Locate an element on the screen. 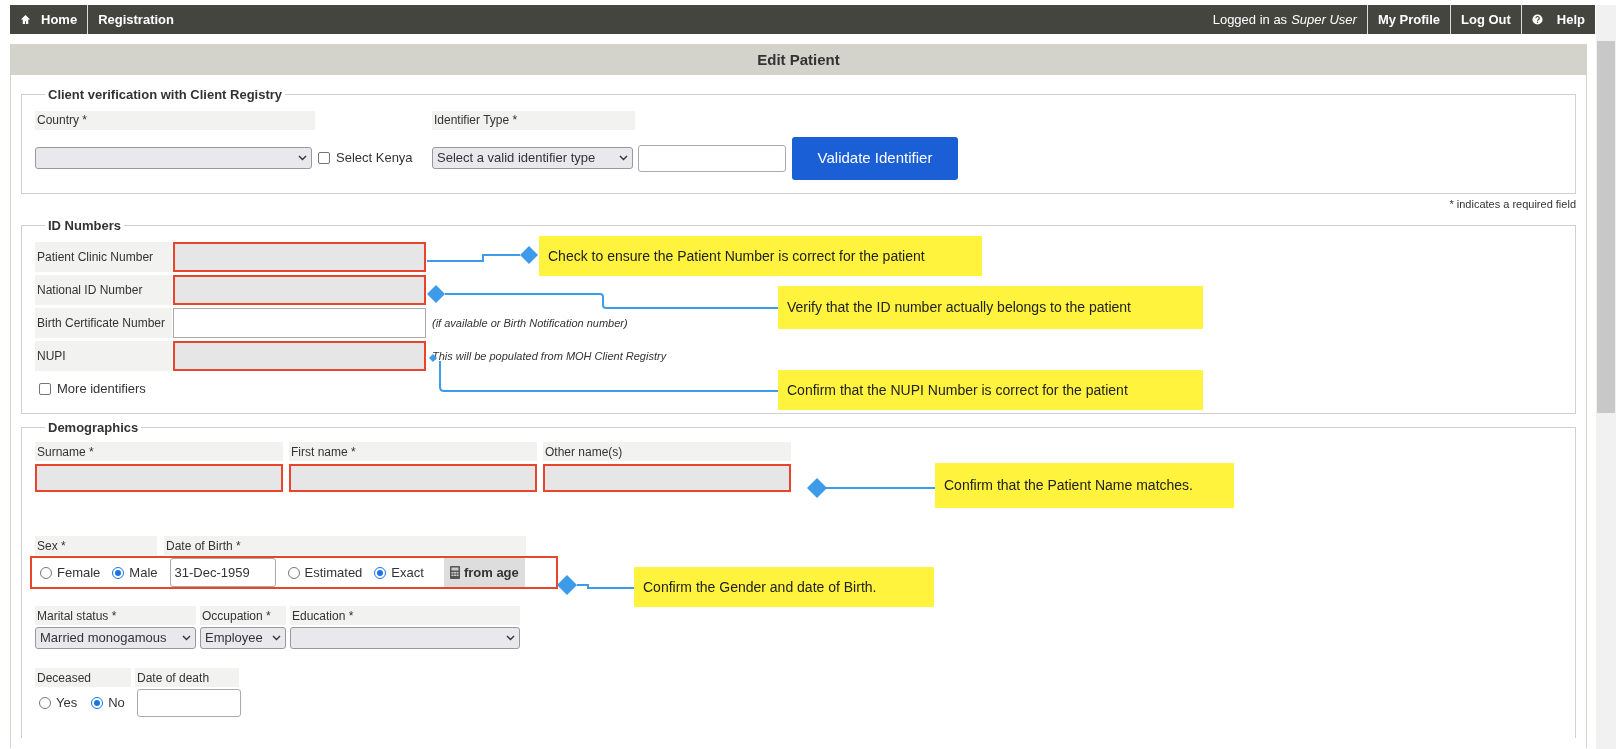 The image size is (1616, 749). field-label: NUPI is located at coordinates (103, 356).